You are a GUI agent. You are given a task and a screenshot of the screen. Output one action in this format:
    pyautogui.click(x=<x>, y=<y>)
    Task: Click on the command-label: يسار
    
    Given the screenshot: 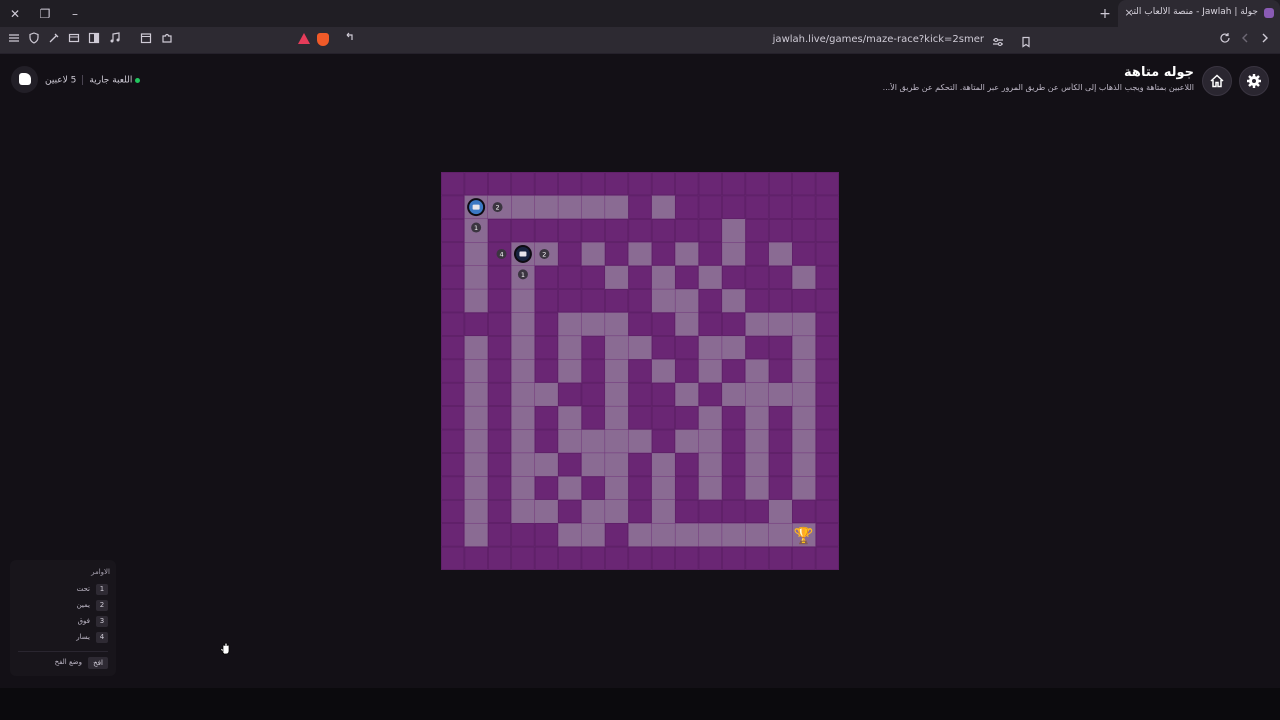 What is the action you would take?
    pyautogui.click(x=83, y=637)
    